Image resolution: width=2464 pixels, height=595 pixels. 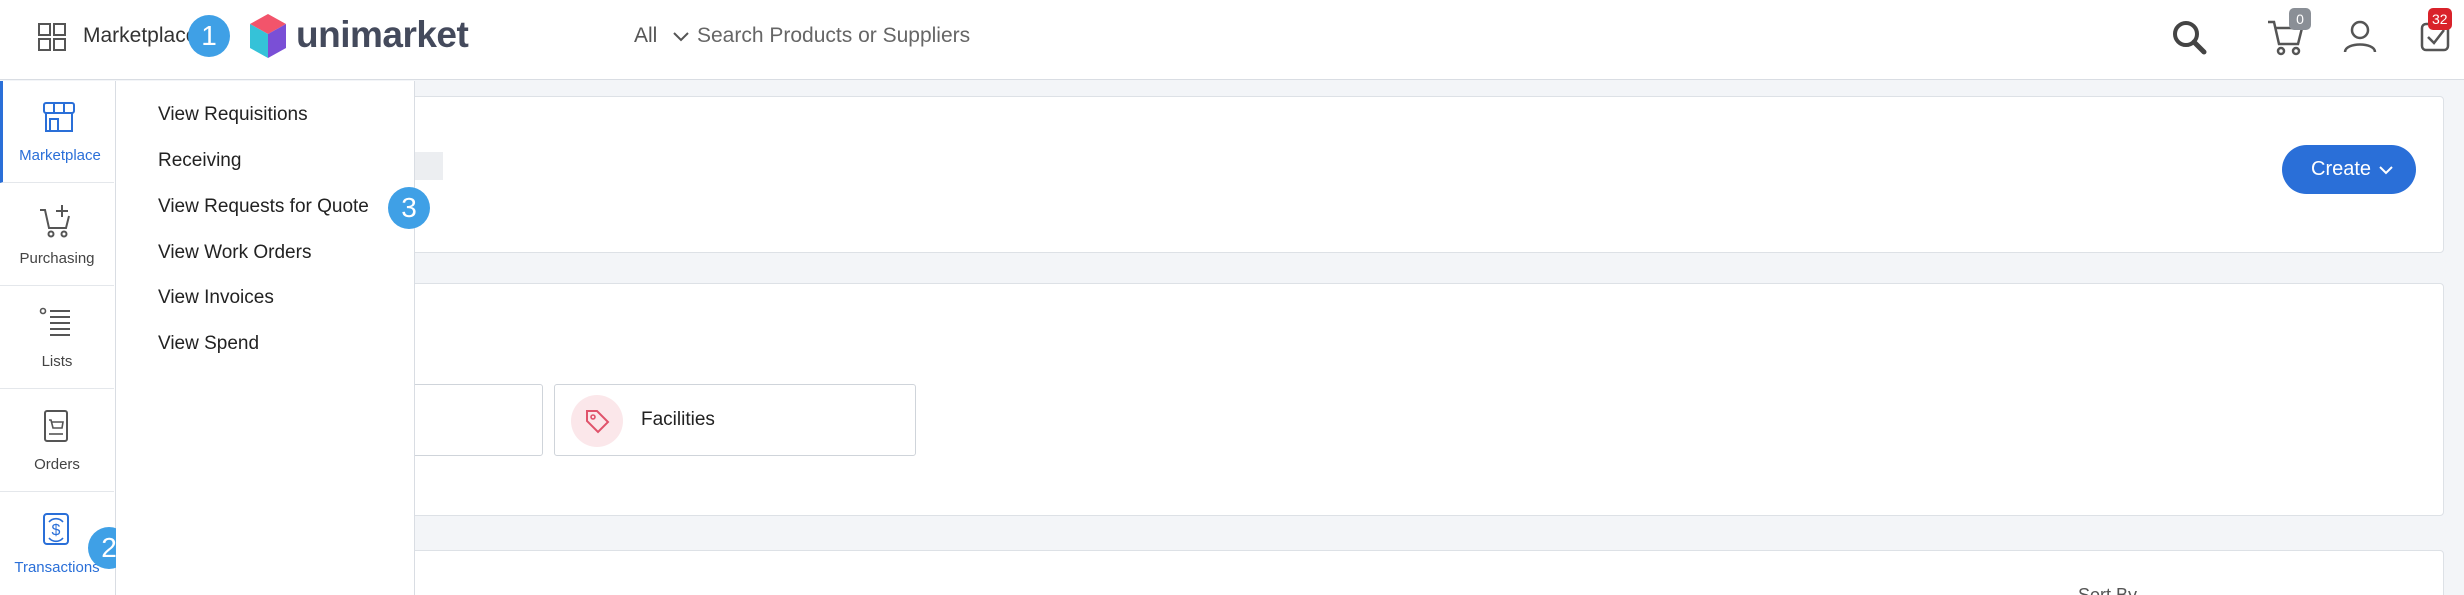 I want to click on storefront-icon, so click(x=59, y=117).